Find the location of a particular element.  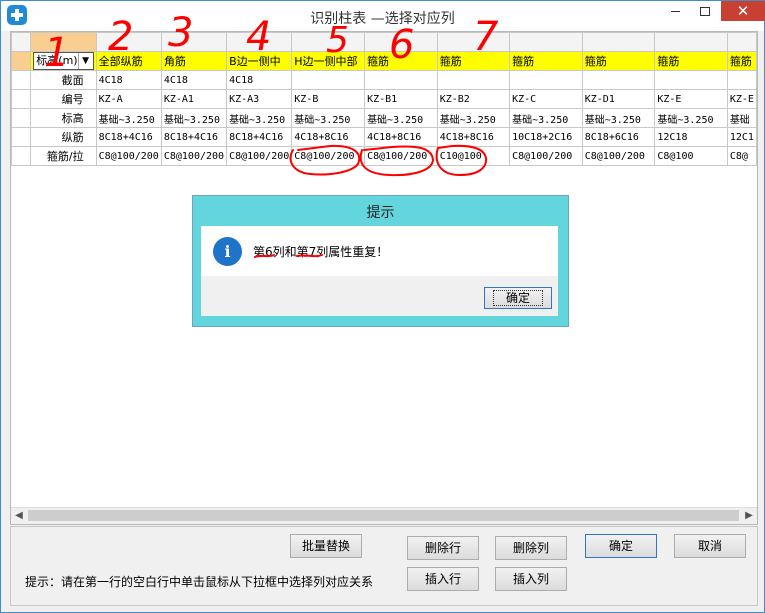

row-label: 箍筋/拉 is located at coordinates (63, 156).